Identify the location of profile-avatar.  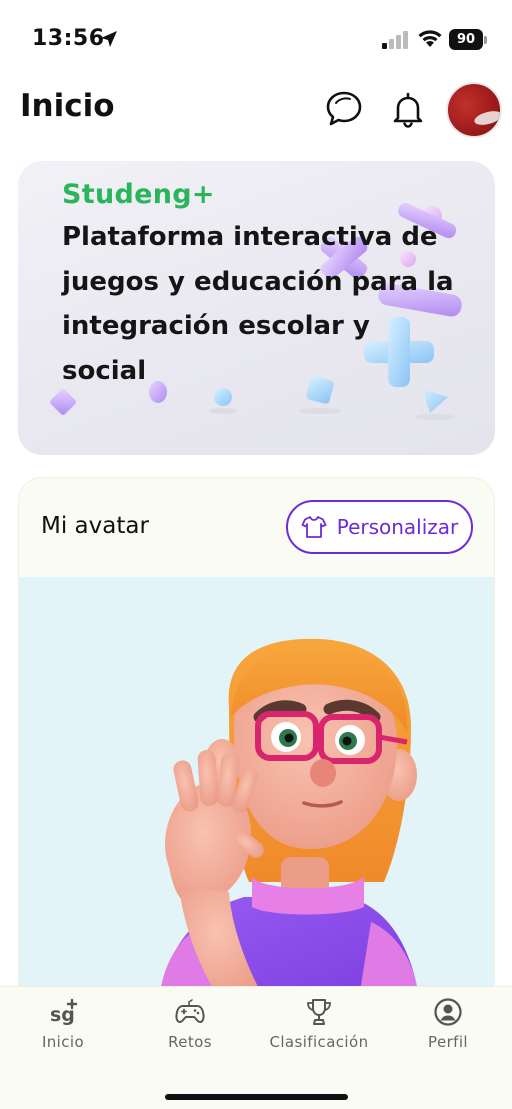
(474, 110).